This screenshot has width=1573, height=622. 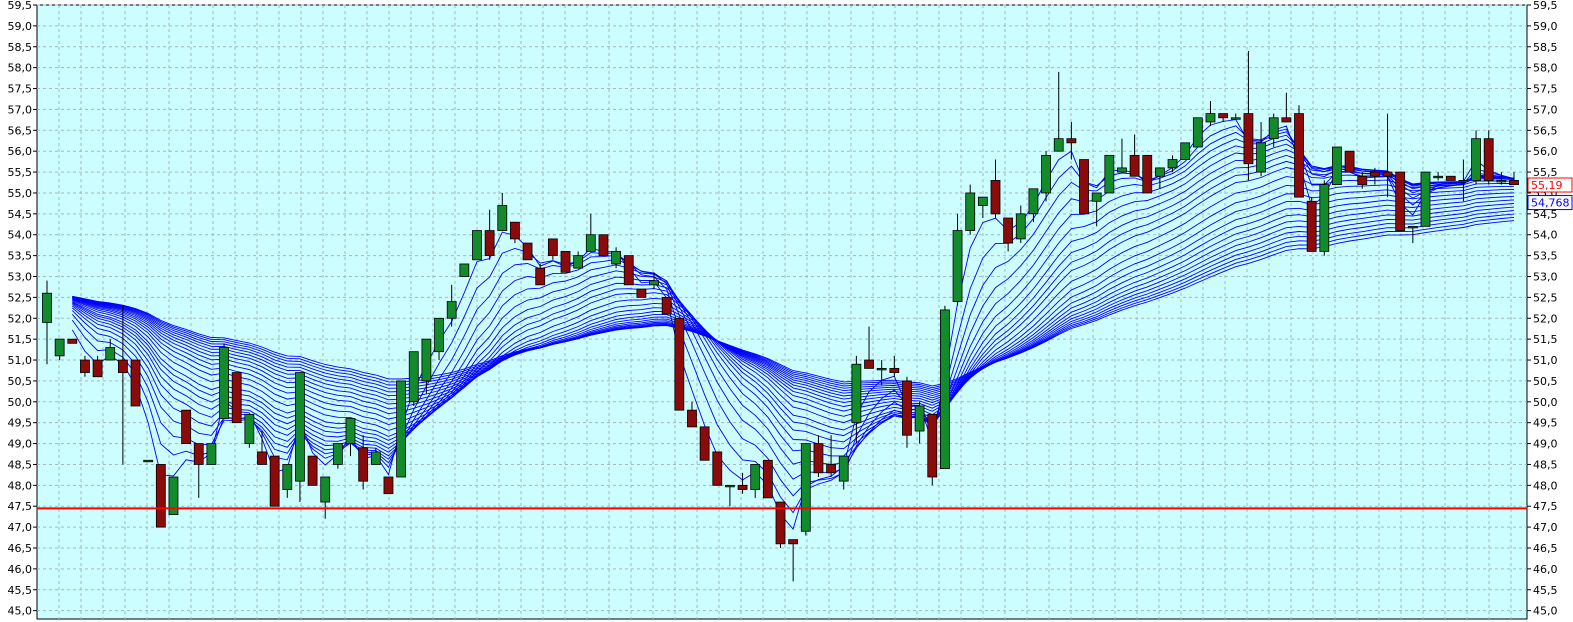 What do you see at coordinates (20, 360) in the screenshot?
I see `y-tick-label-left: 51,0` at bounding box center [20, 360].